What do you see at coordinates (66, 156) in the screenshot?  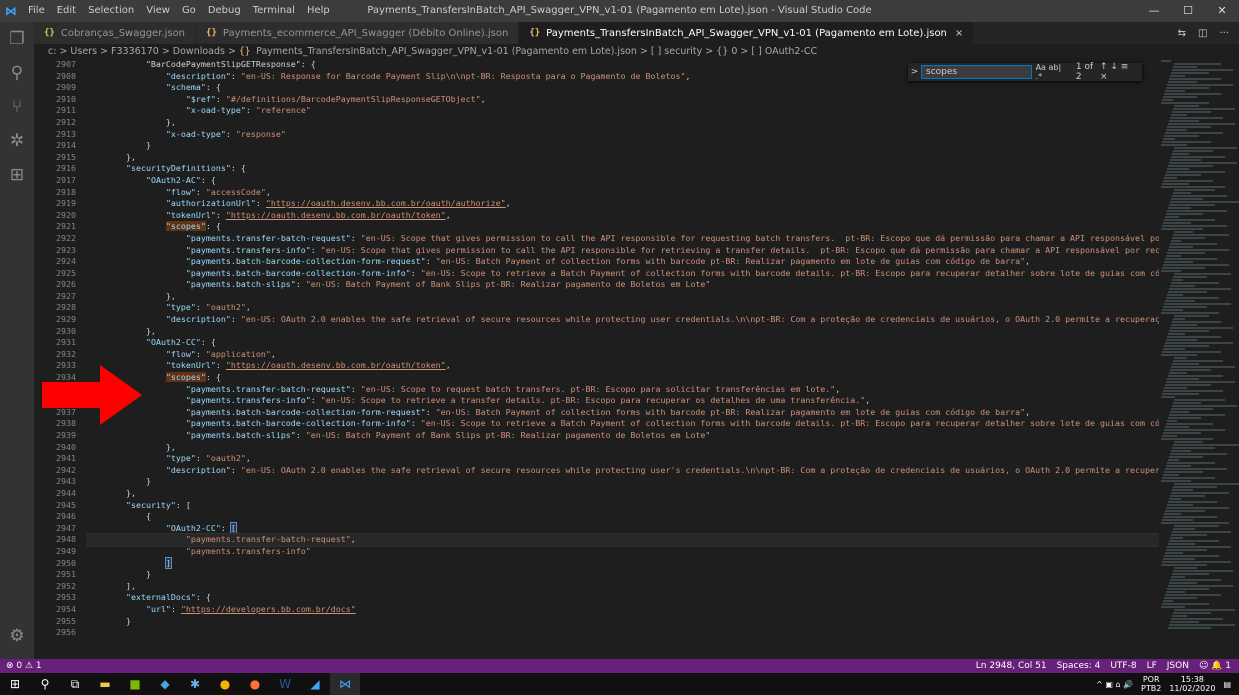 I see `line-number: 2915` at bounding box center [66, 156].